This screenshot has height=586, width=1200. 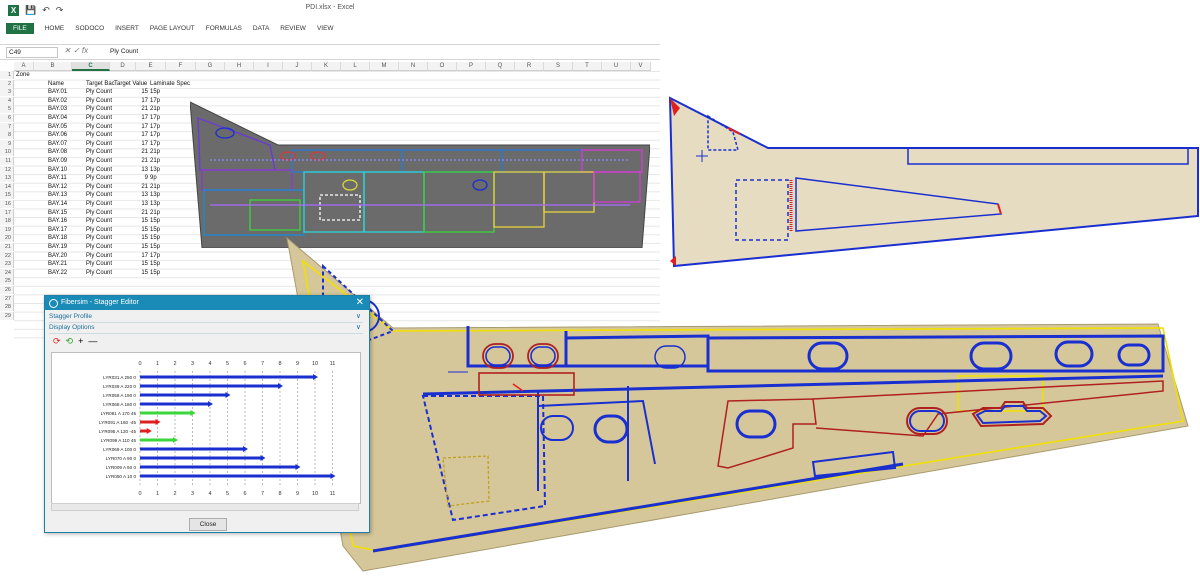 What do you see at coordinates (7, 83) in the screenshot?
I see `row-header: 2` at bounding box center [7, 83].